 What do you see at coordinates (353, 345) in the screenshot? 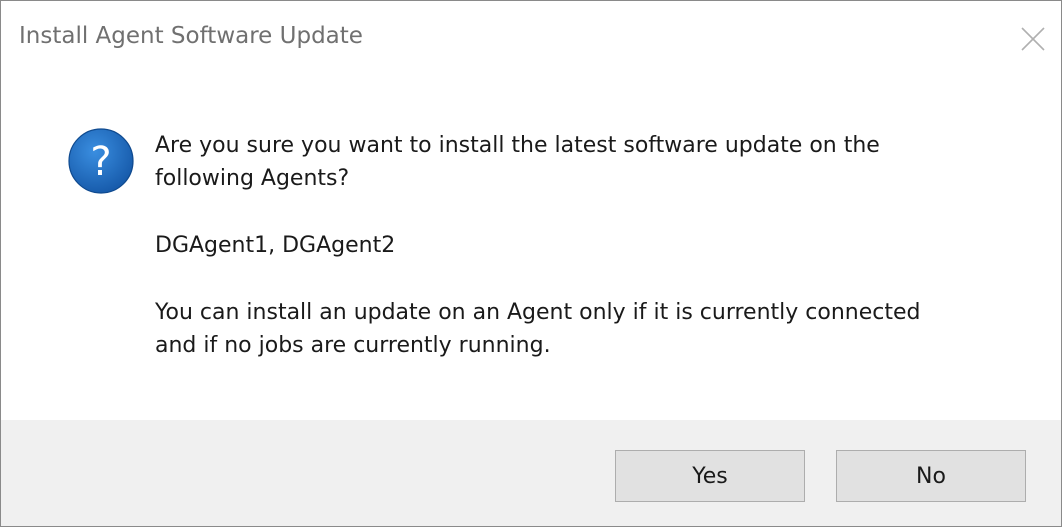
I see `note-line-2: and if no jobs are currently running.` at bounding box center [353, 345].